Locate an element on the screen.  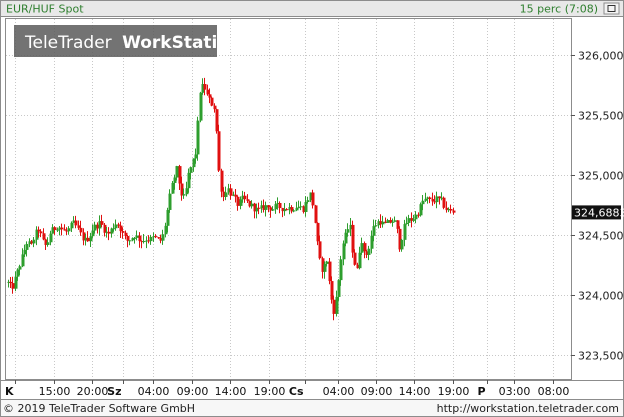
x-tick-label: 08:00 is located at coordinates (554, 391).